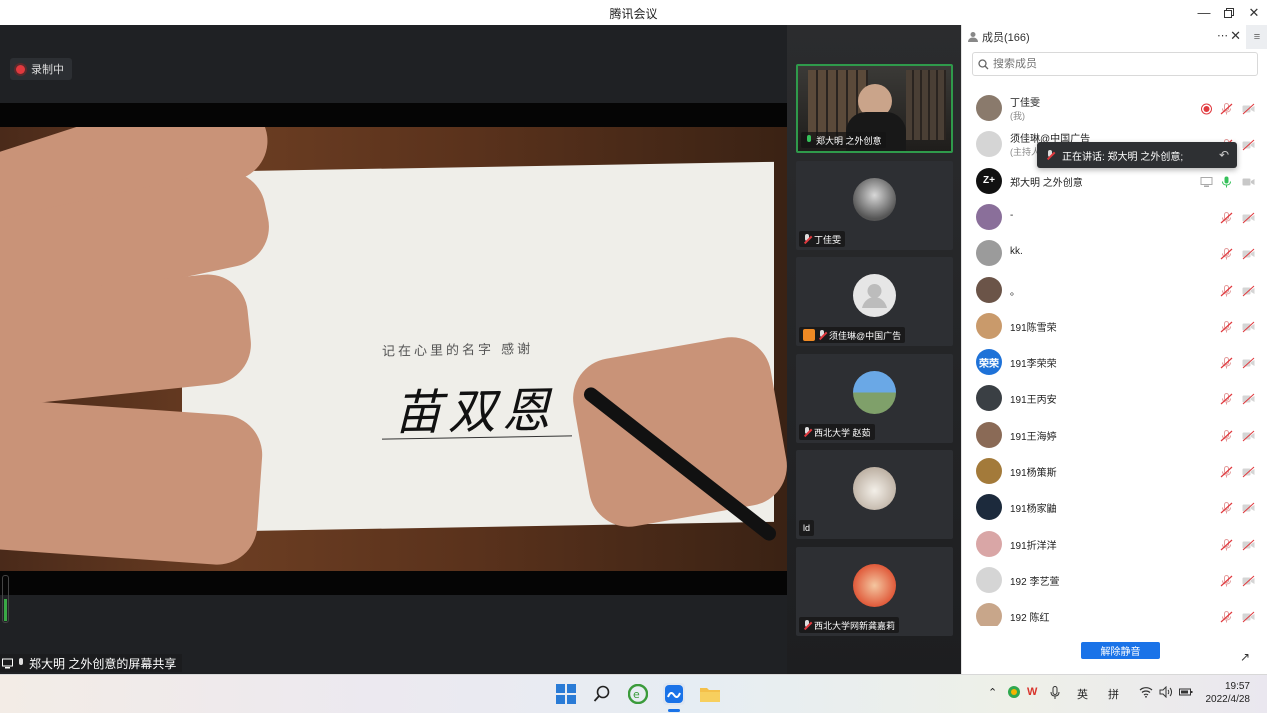  I want to click on tile-name: 西北大学网新龚嘉莉, so click(855, 625).